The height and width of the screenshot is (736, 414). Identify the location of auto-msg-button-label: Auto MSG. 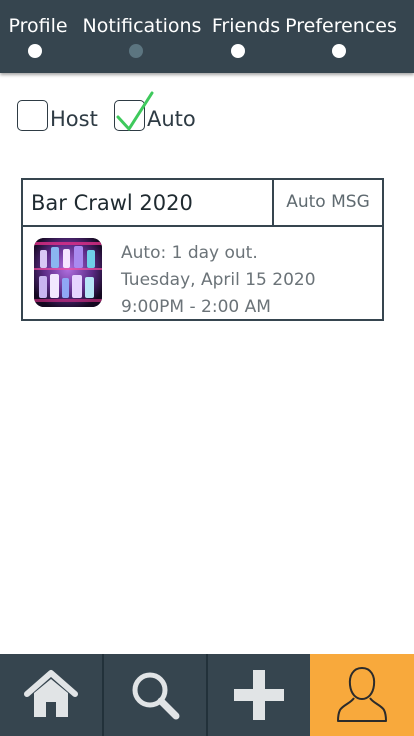
(328, 202).